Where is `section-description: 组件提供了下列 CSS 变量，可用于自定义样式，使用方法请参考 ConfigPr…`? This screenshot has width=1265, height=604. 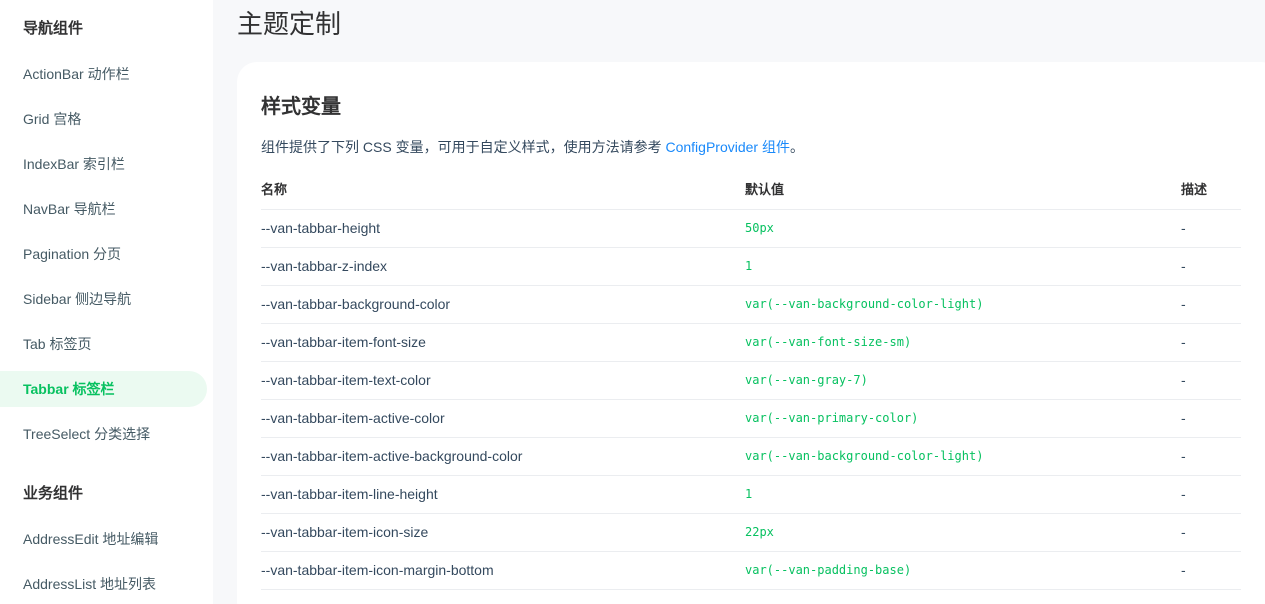 section-description: 组件提供了下列 CSS 变量，可用于自定义样式，使用方法请参考 ConfigPr… is located at coordinates (532, 147).